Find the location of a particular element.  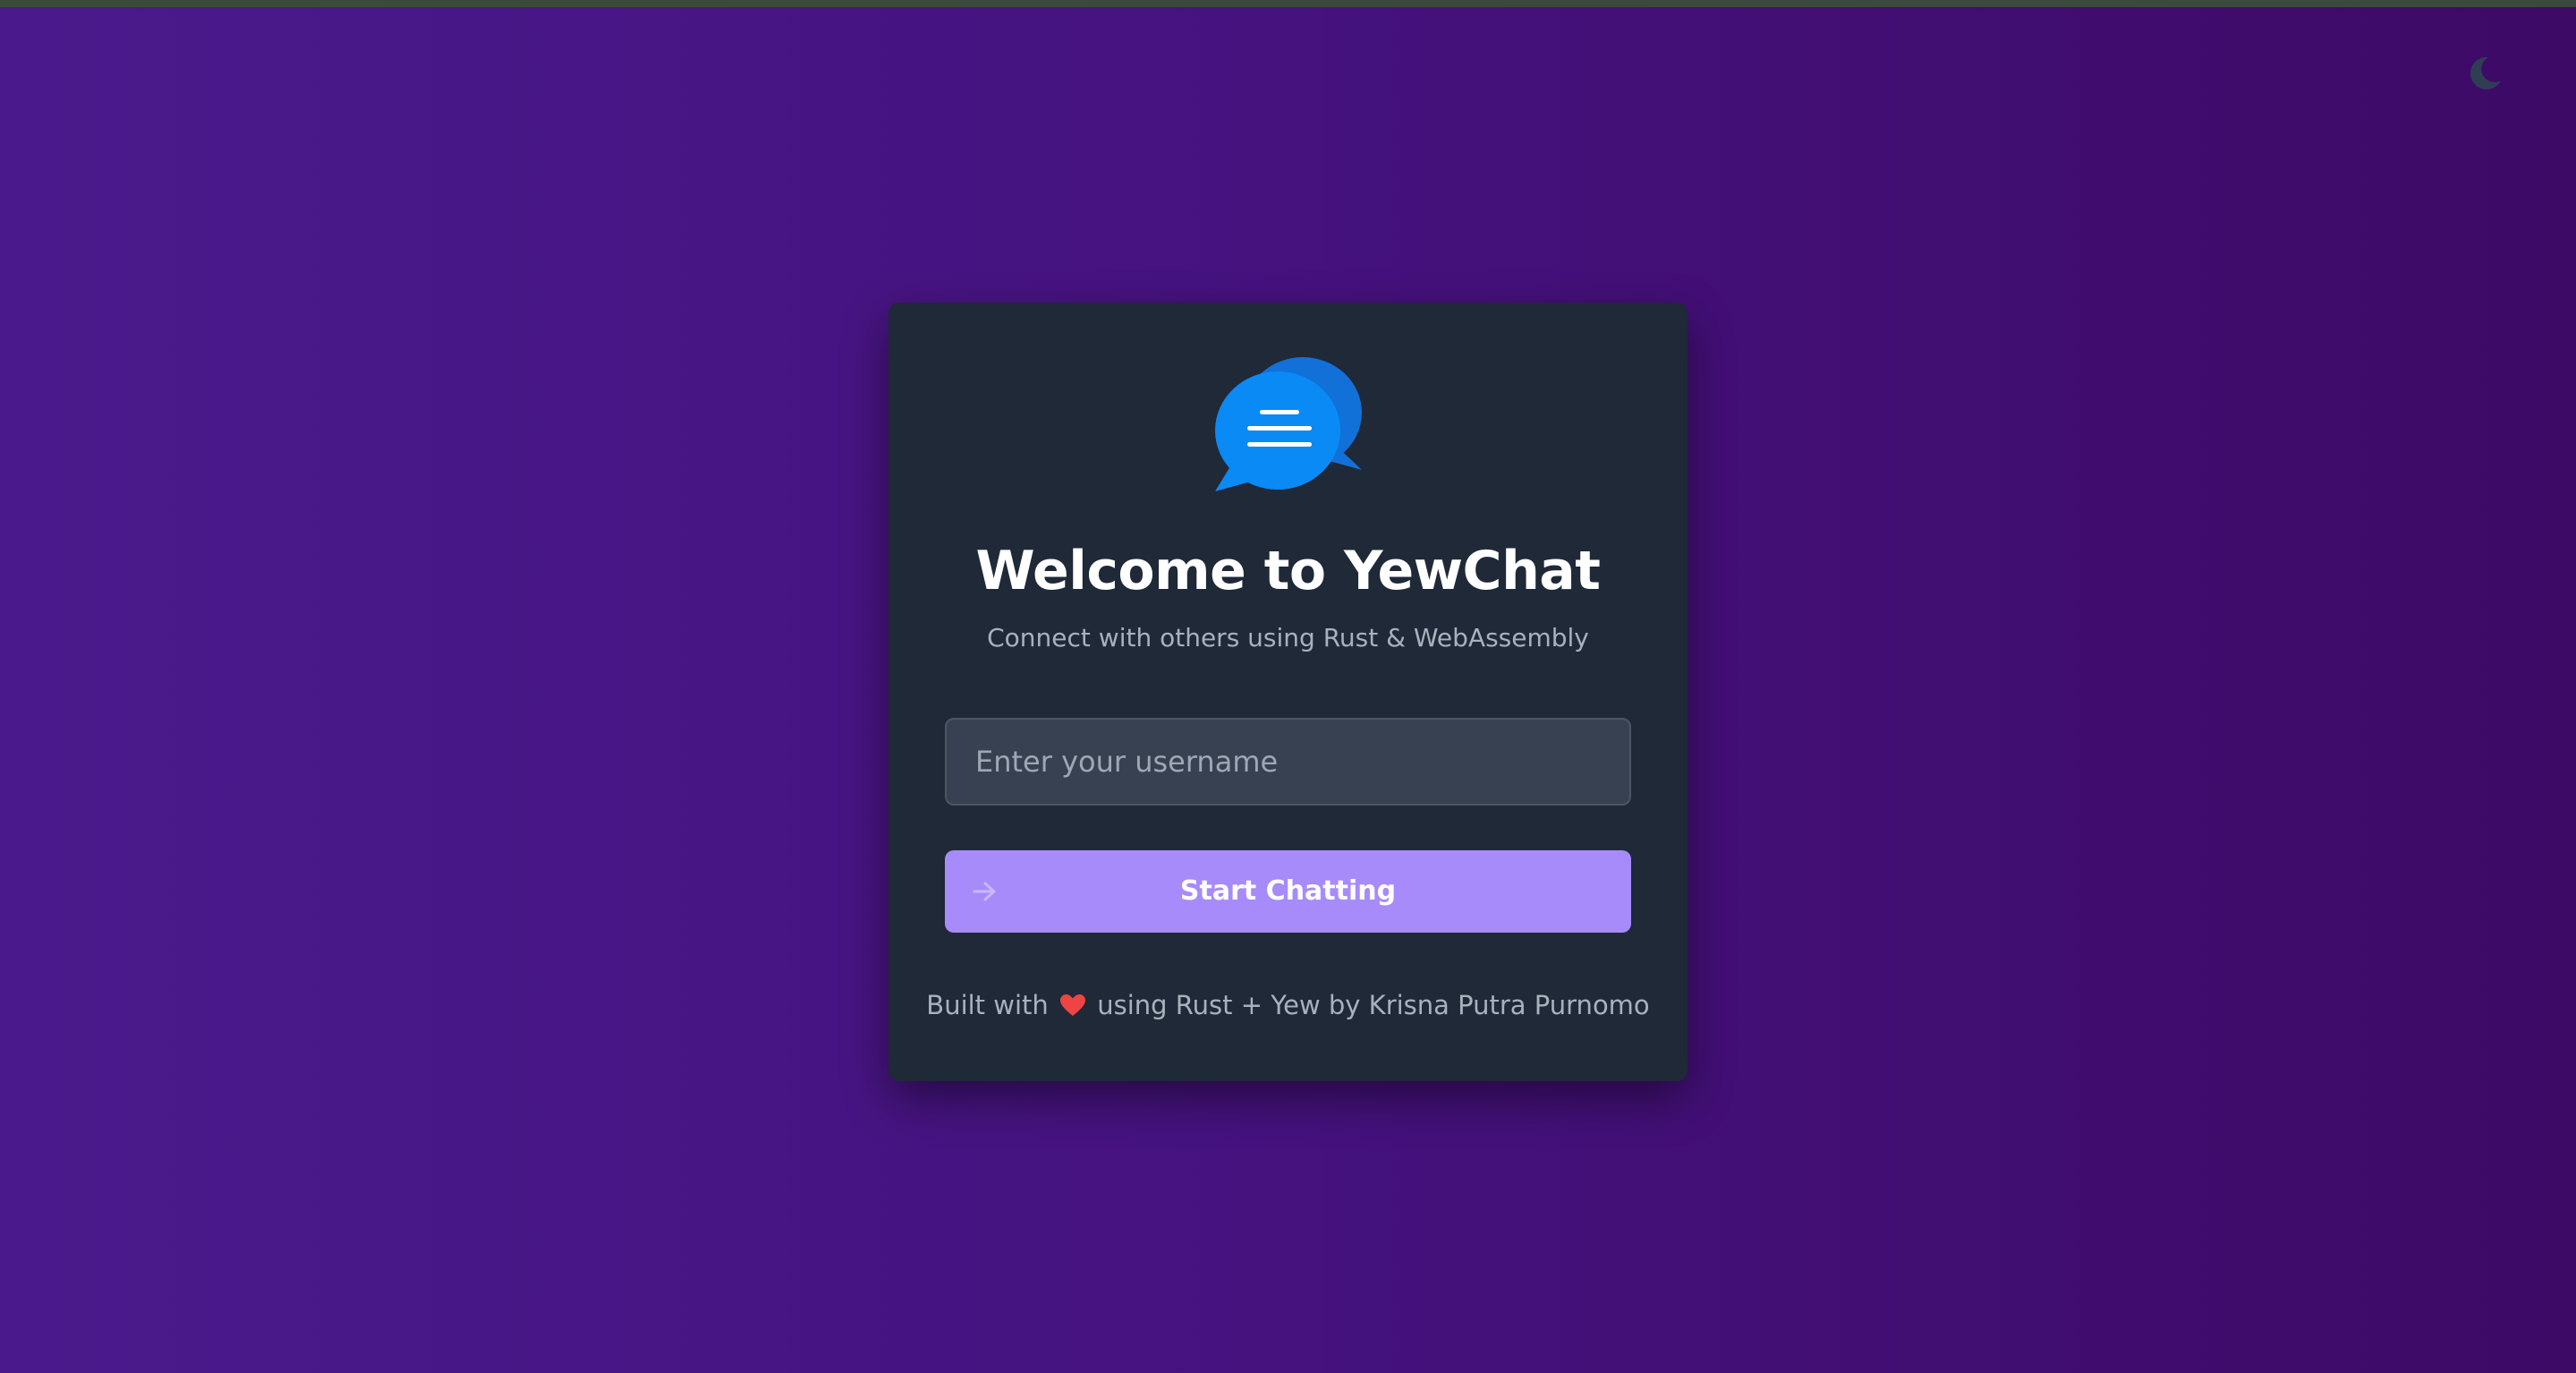

footer-suffix: using Rust + Yew by Krisna Putra Purnomo is located at coordinates (1373, 1005).